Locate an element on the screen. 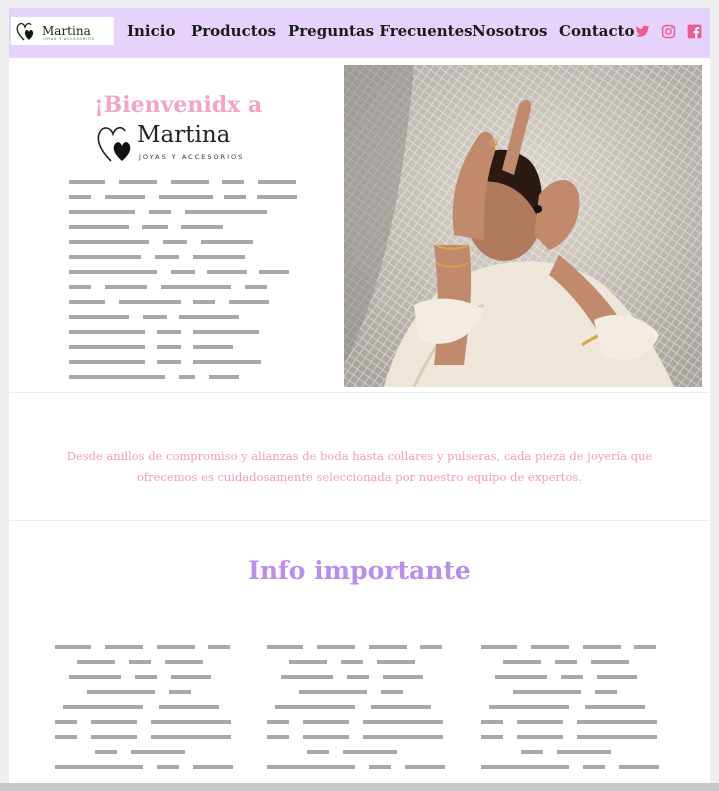  facebook-icon is located at coordinates (694, 31).